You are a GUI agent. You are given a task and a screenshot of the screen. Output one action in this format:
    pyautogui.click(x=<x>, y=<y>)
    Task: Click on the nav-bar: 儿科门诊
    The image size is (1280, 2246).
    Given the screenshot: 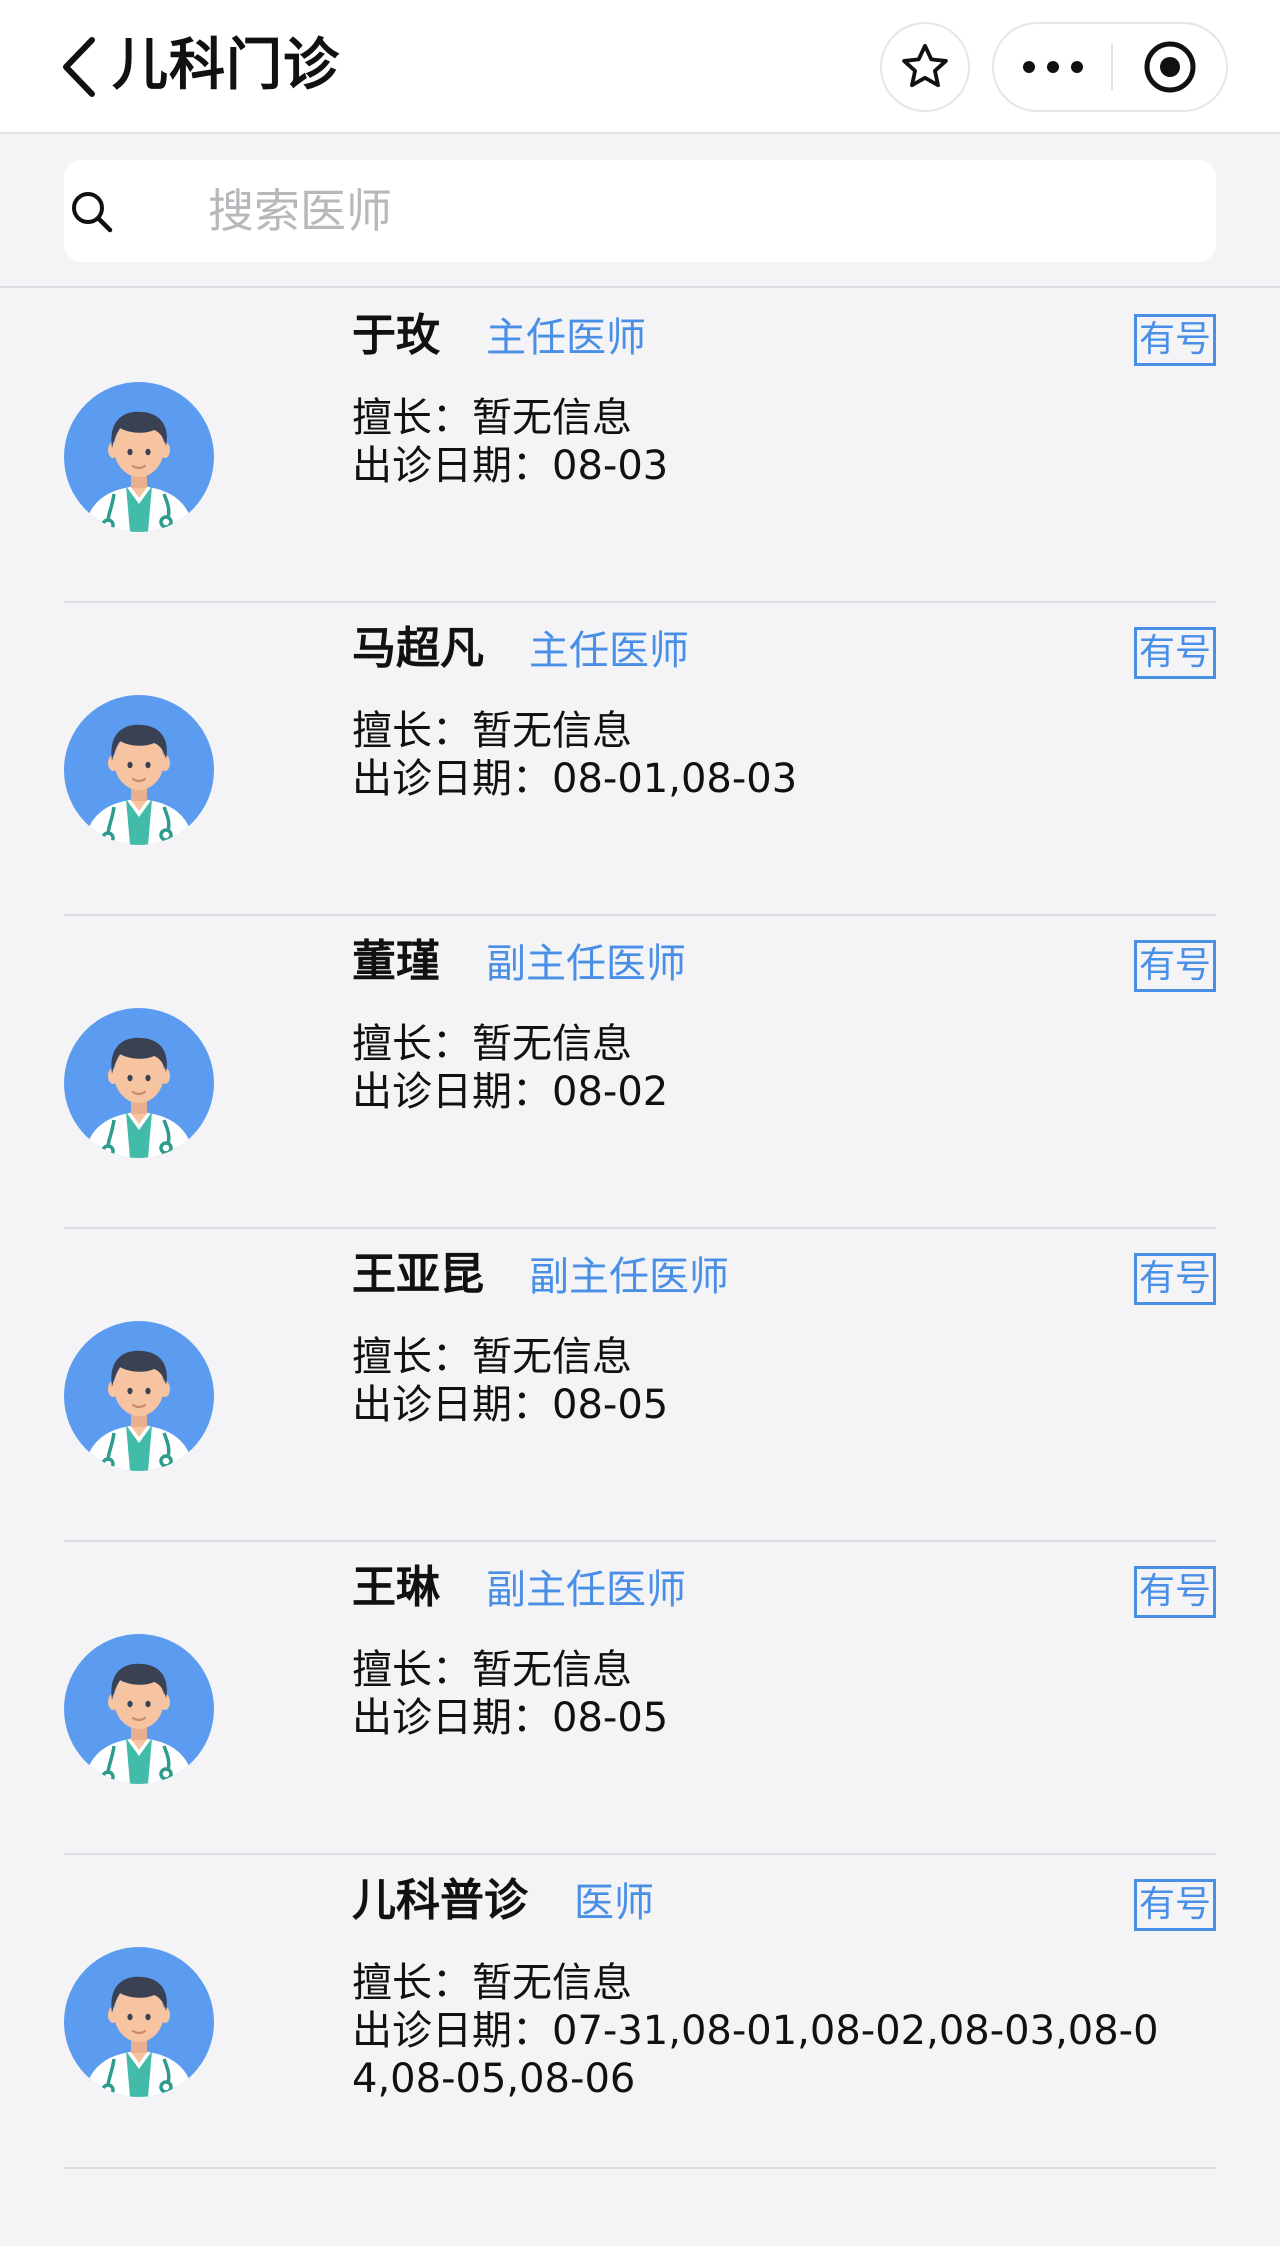 What is the action you would take?
    pyautogui.click(x=640, y=67)
    